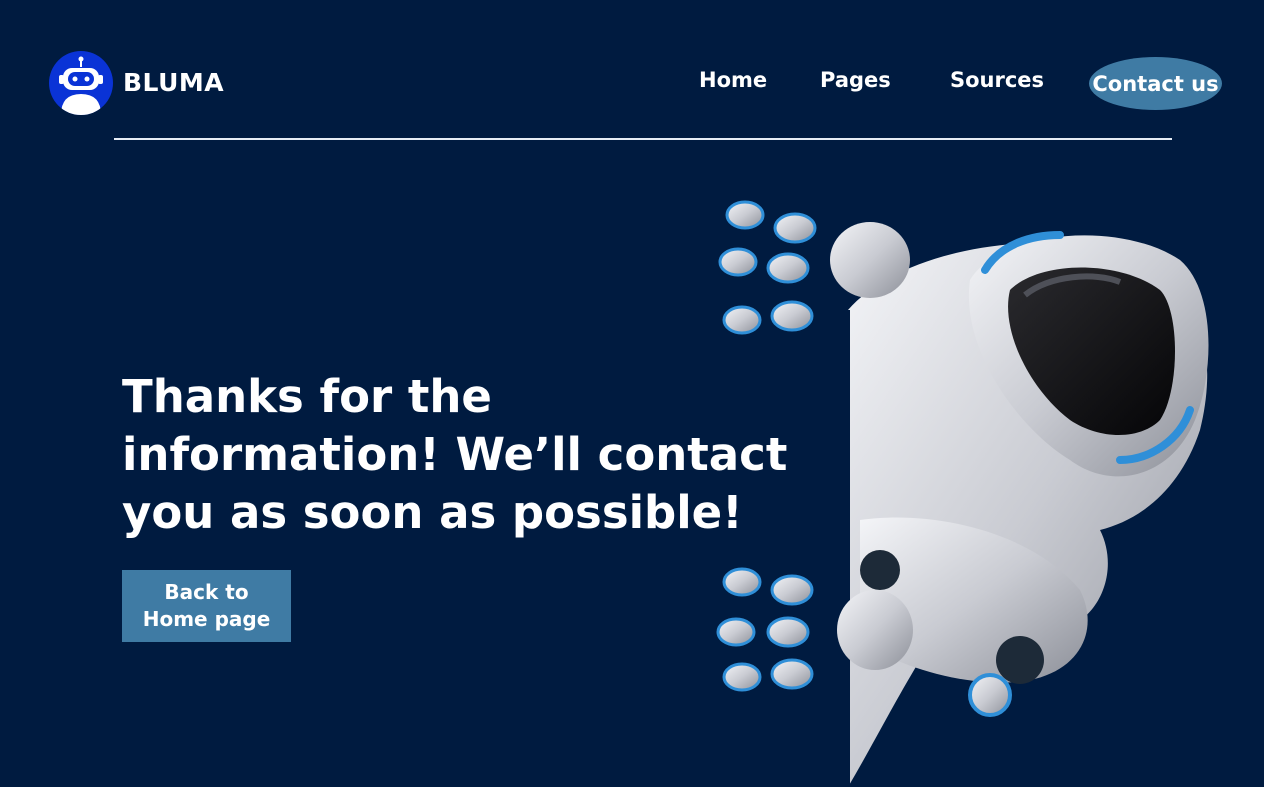 This screenshot has height=787, width=1264. I want to click on nav-home-link: Home, so click(733, 80).